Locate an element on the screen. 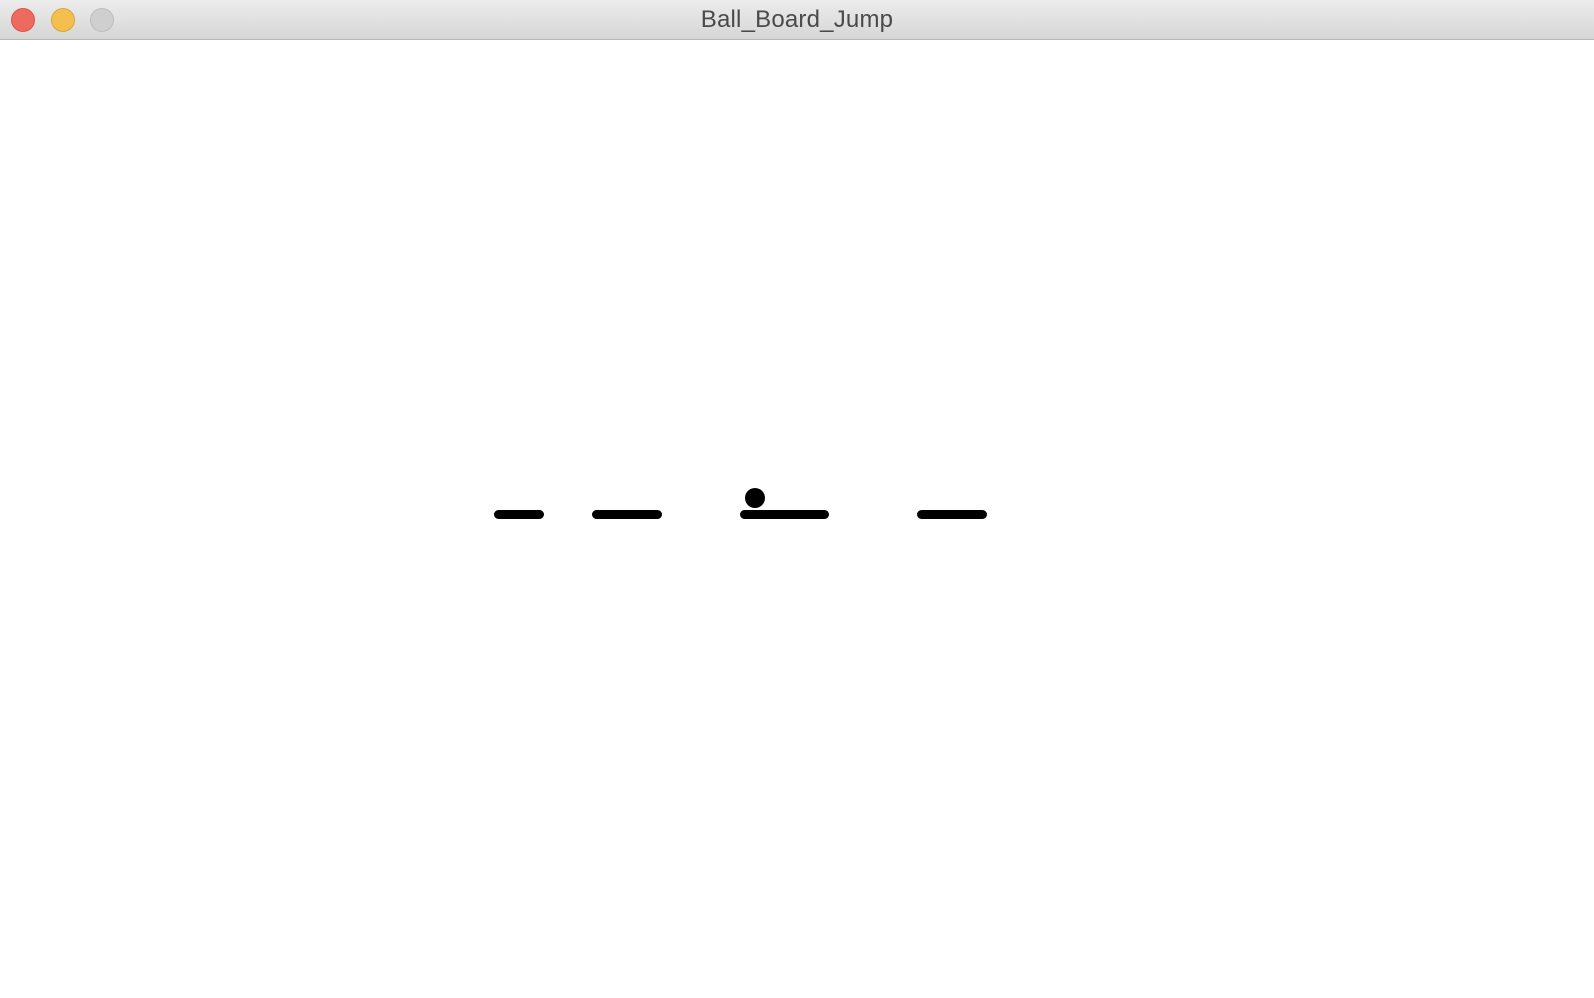 This screenshot has width=1594, height=998. title-bar: Ball_Board_Jump is located at coordinates (797, 20).